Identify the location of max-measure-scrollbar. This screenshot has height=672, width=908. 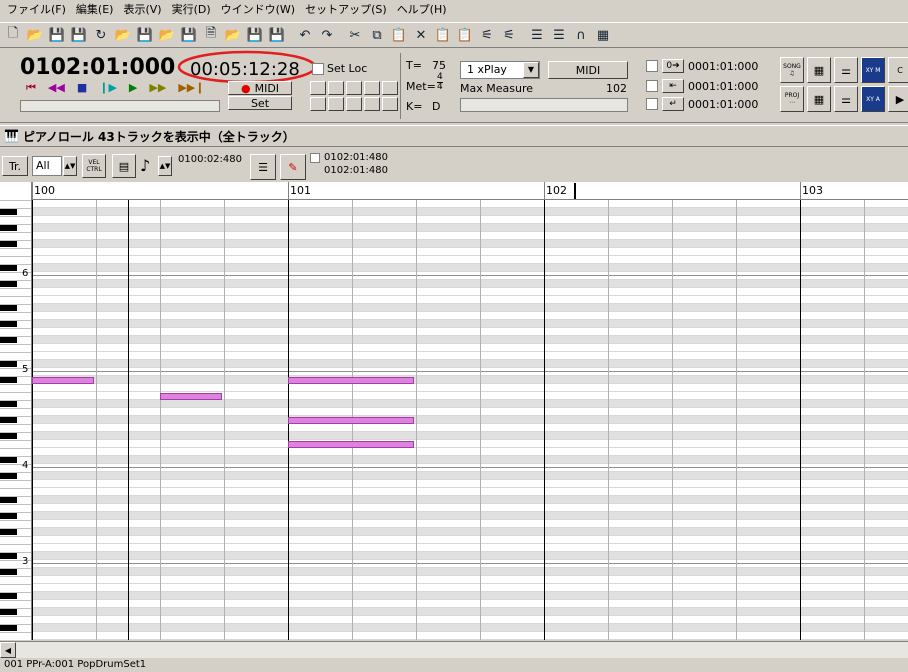
(544, 105).